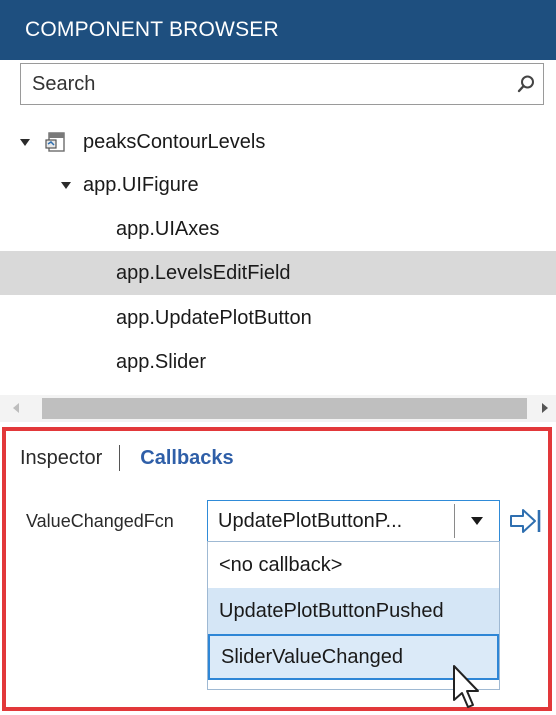 The height and width of the screenshot is (715, 556). I want to click on inspector-tabs: Inspector Callbacks, so click(127, 458).